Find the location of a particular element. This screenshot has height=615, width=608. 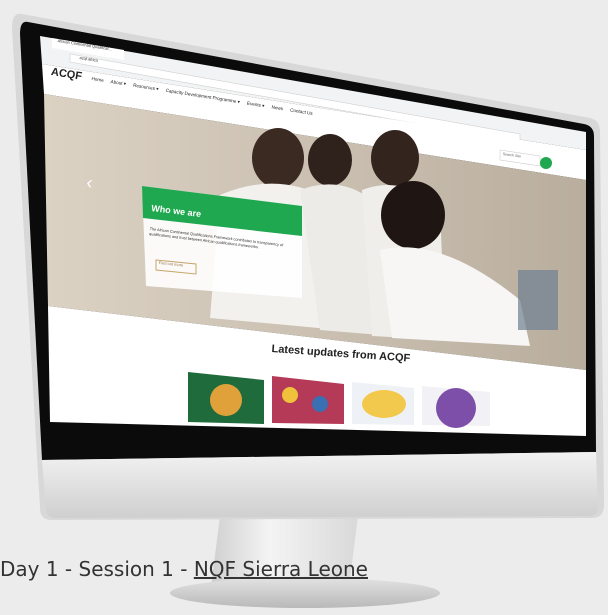

search-icon is located at coordinates (546, 163).